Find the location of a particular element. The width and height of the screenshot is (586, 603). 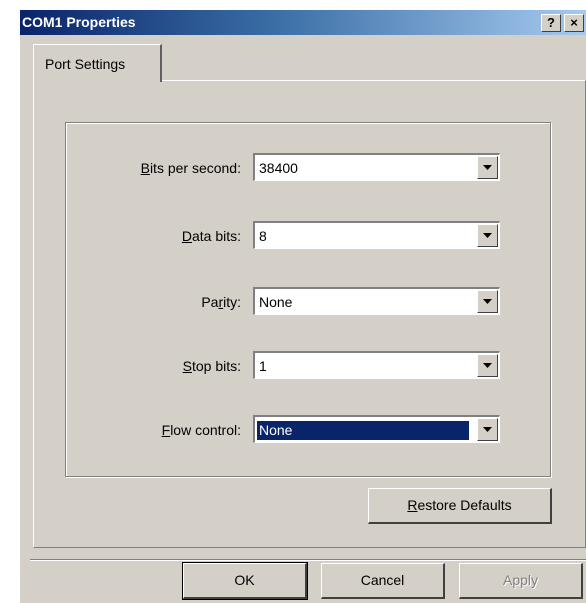

help-icon: ? is located at coordinates (551, 22).